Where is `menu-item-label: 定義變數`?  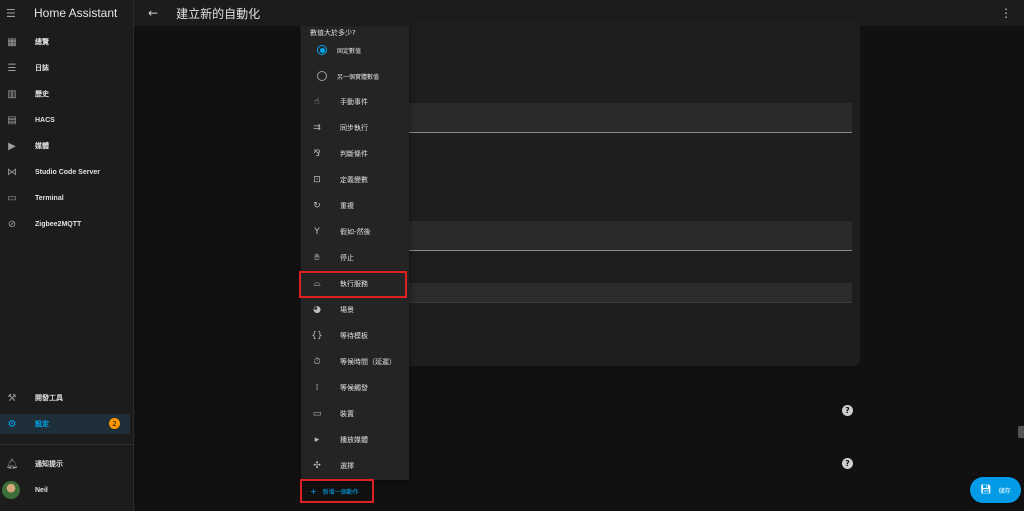 menu-item-label: 定義變數 is located at coordinates (354, 180).